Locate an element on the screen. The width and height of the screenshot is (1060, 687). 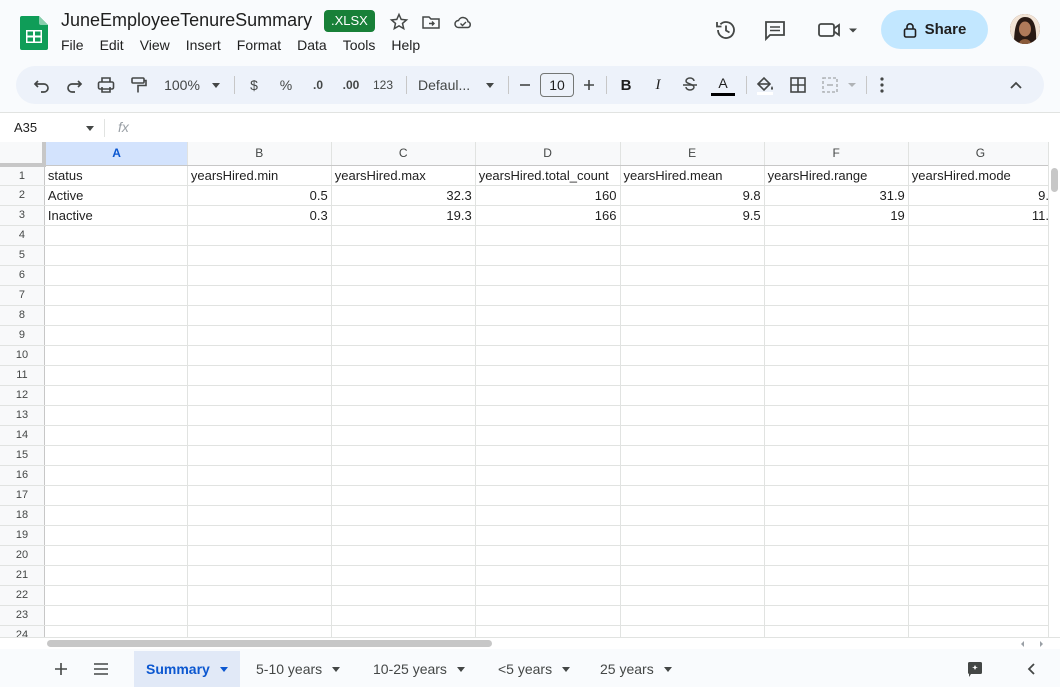
cell-f17 is located at coordinates (836, 495).